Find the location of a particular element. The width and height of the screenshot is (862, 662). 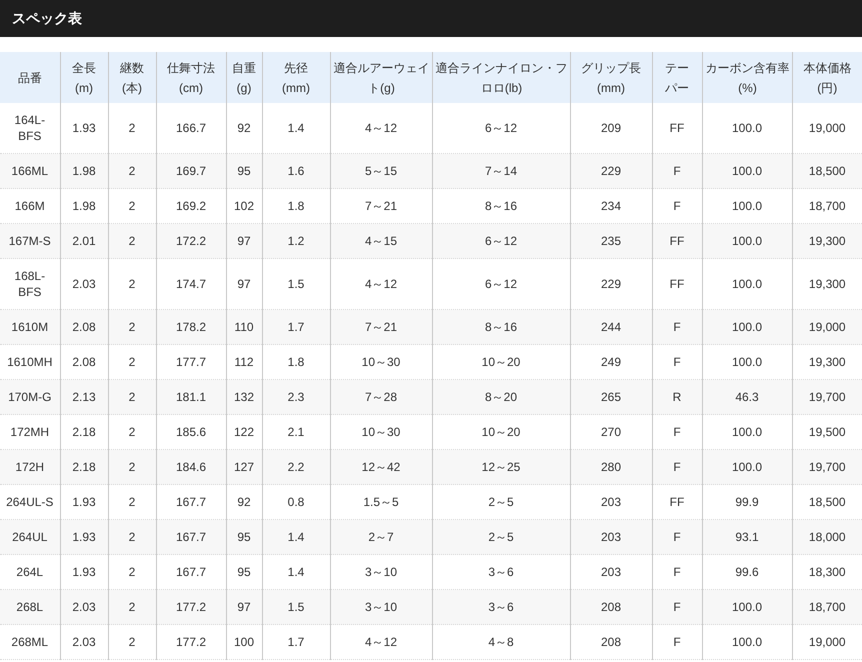

column-header: 適合ラインナイロン・フロロ(lb) is located at coordinates (501, 77).